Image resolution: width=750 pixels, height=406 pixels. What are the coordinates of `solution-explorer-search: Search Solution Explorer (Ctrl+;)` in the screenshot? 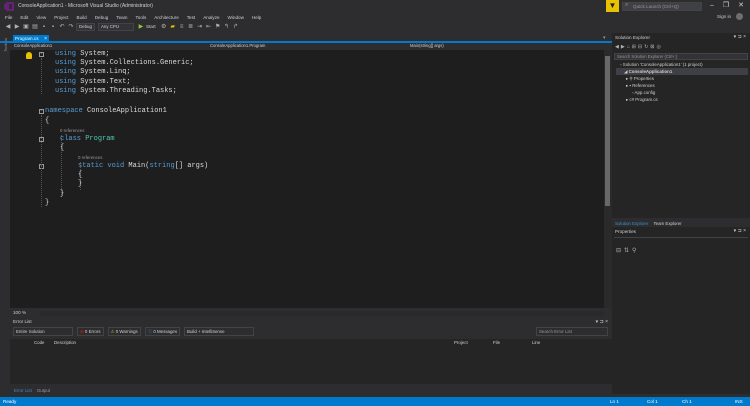 It's located at (681, 56).